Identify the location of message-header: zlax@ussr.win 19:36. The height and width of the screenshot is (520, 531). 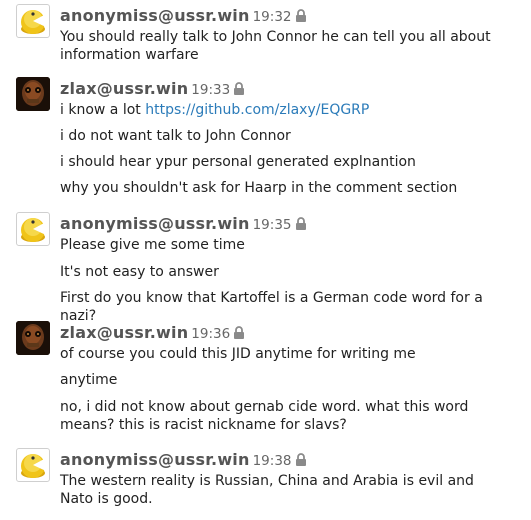
(152, 333).